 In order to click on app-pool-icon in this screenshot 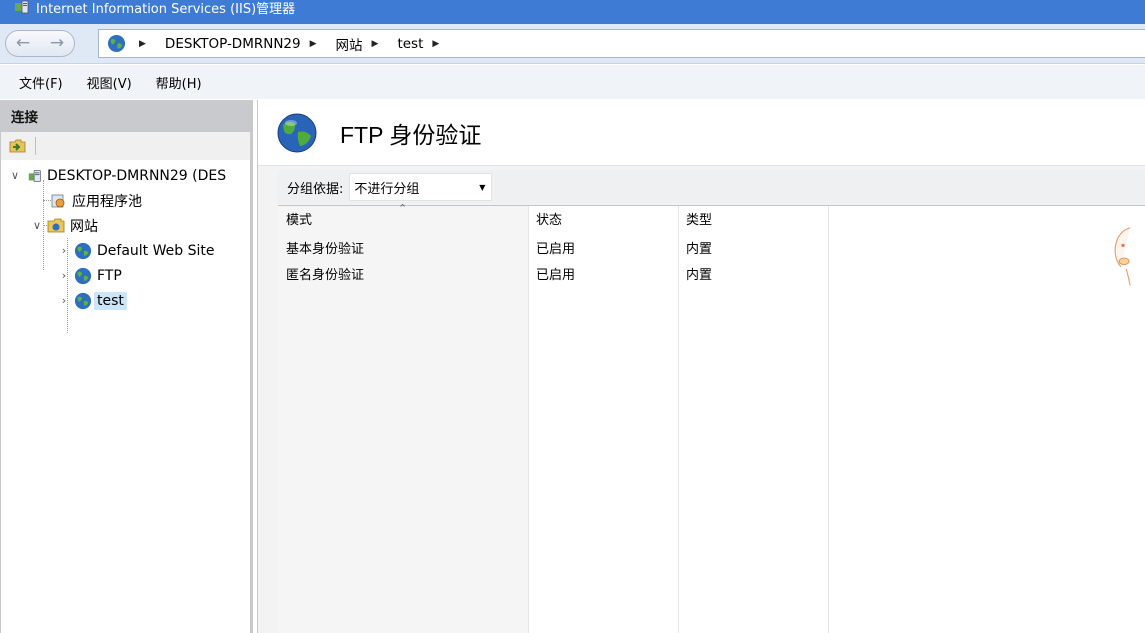, I will do `click(58, 200)`.